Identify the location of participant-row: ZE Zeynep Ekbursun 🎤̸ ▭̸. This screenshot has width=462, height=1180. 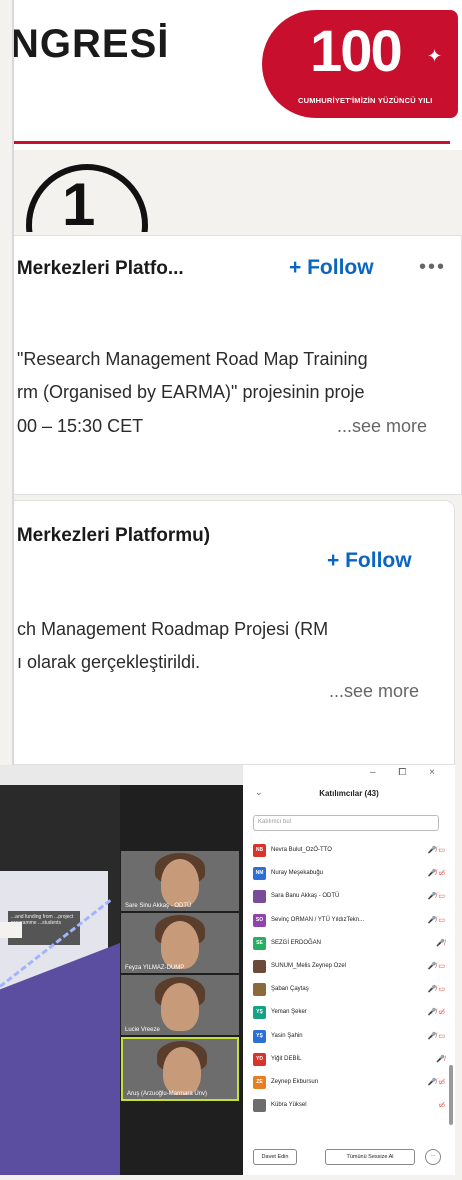
(351, 1082).